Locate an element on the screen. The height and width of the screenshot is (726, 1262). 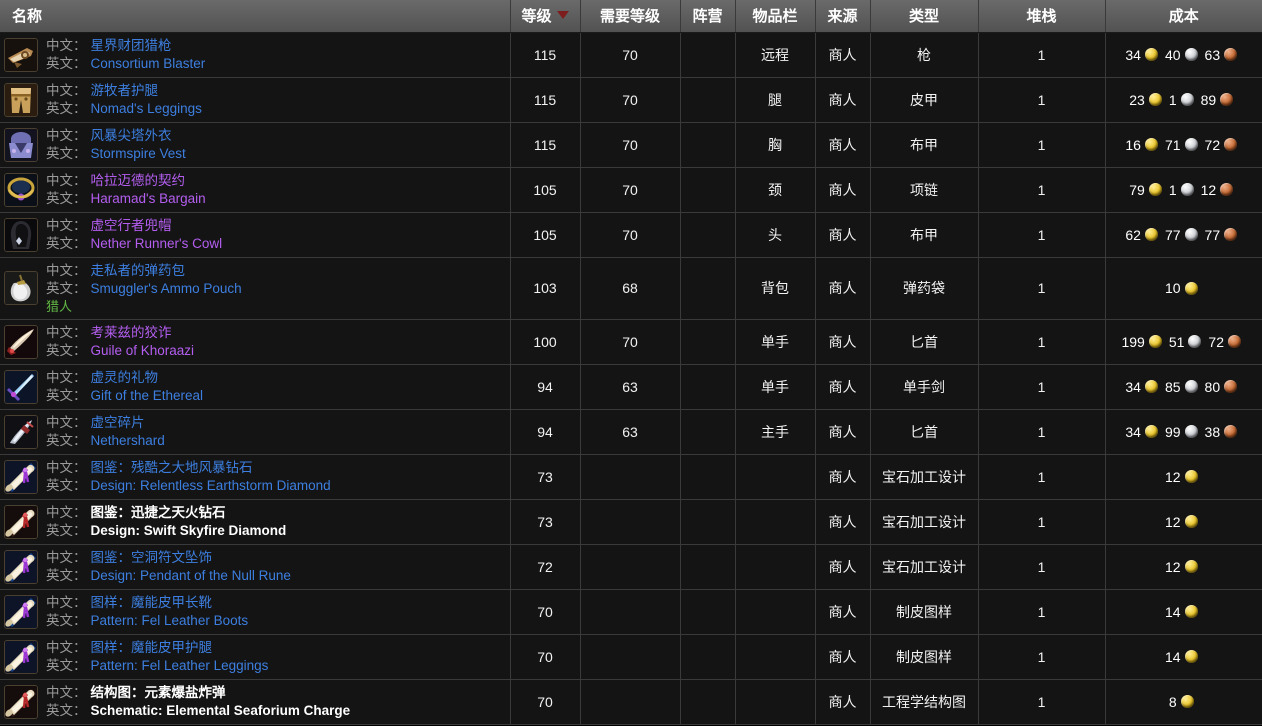
listview-header: 名称 等级 需要等级 阵营 物品栏 来源 类型 堆栈 成本 is located at coordinates (631, 16).